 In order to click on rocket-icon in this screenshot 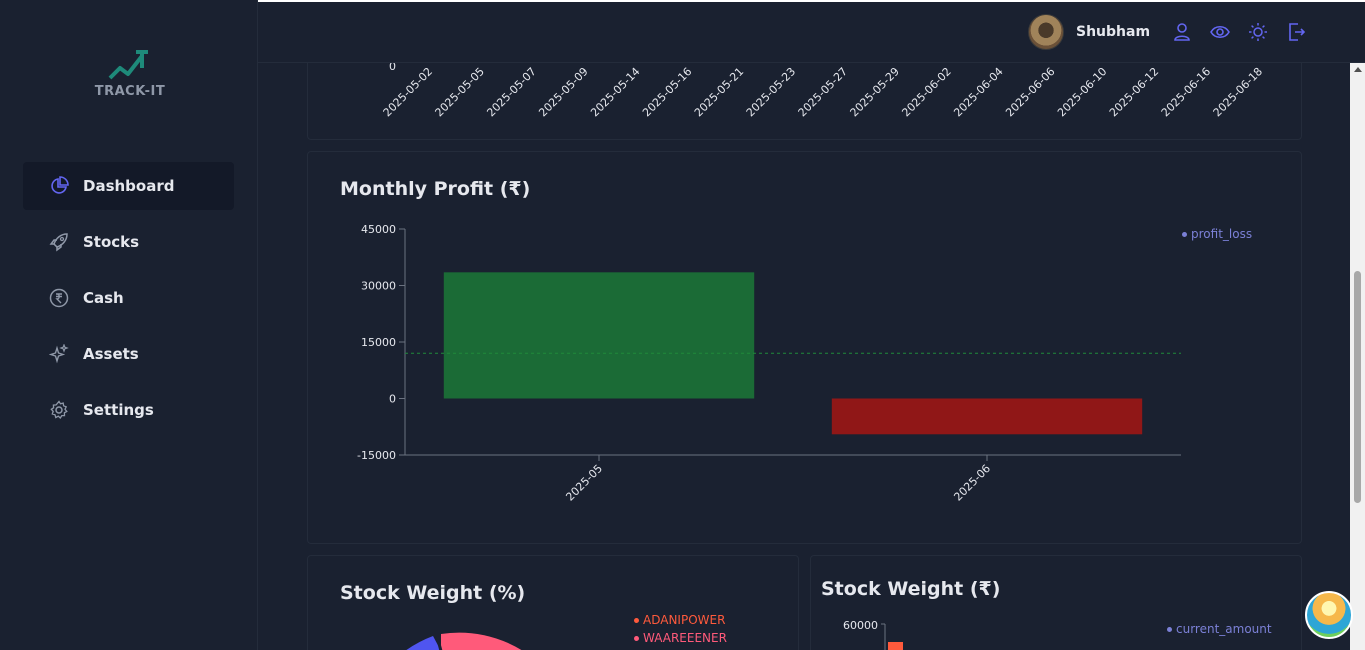, I will do `click(59, 242)`.